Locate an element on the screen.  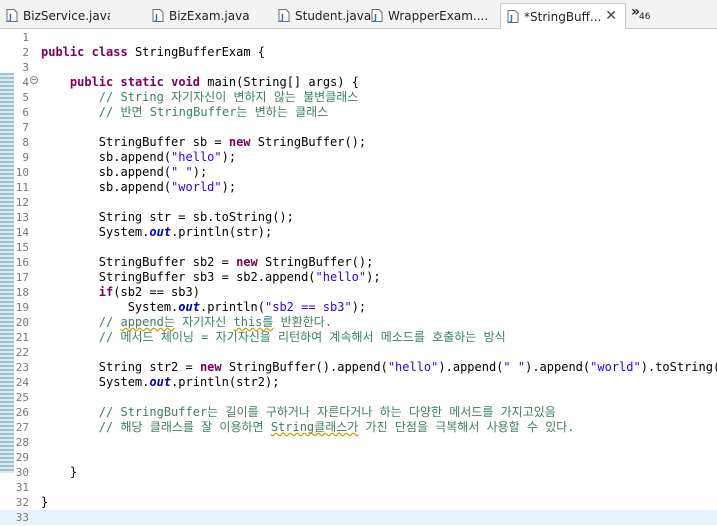
code-line: 2 public class StringBufferExam { is located at coordinates (358, 52).